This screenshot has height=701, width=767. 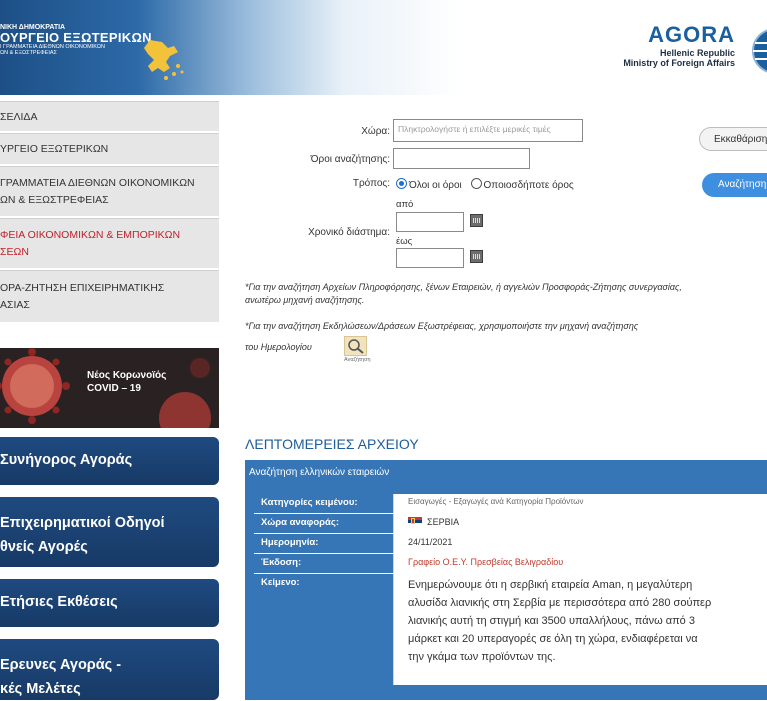 What do you see at coordinates (580, 543) in the screenshot?
I see `row-value: 24/11/2021` at bounding box center [580, 543].